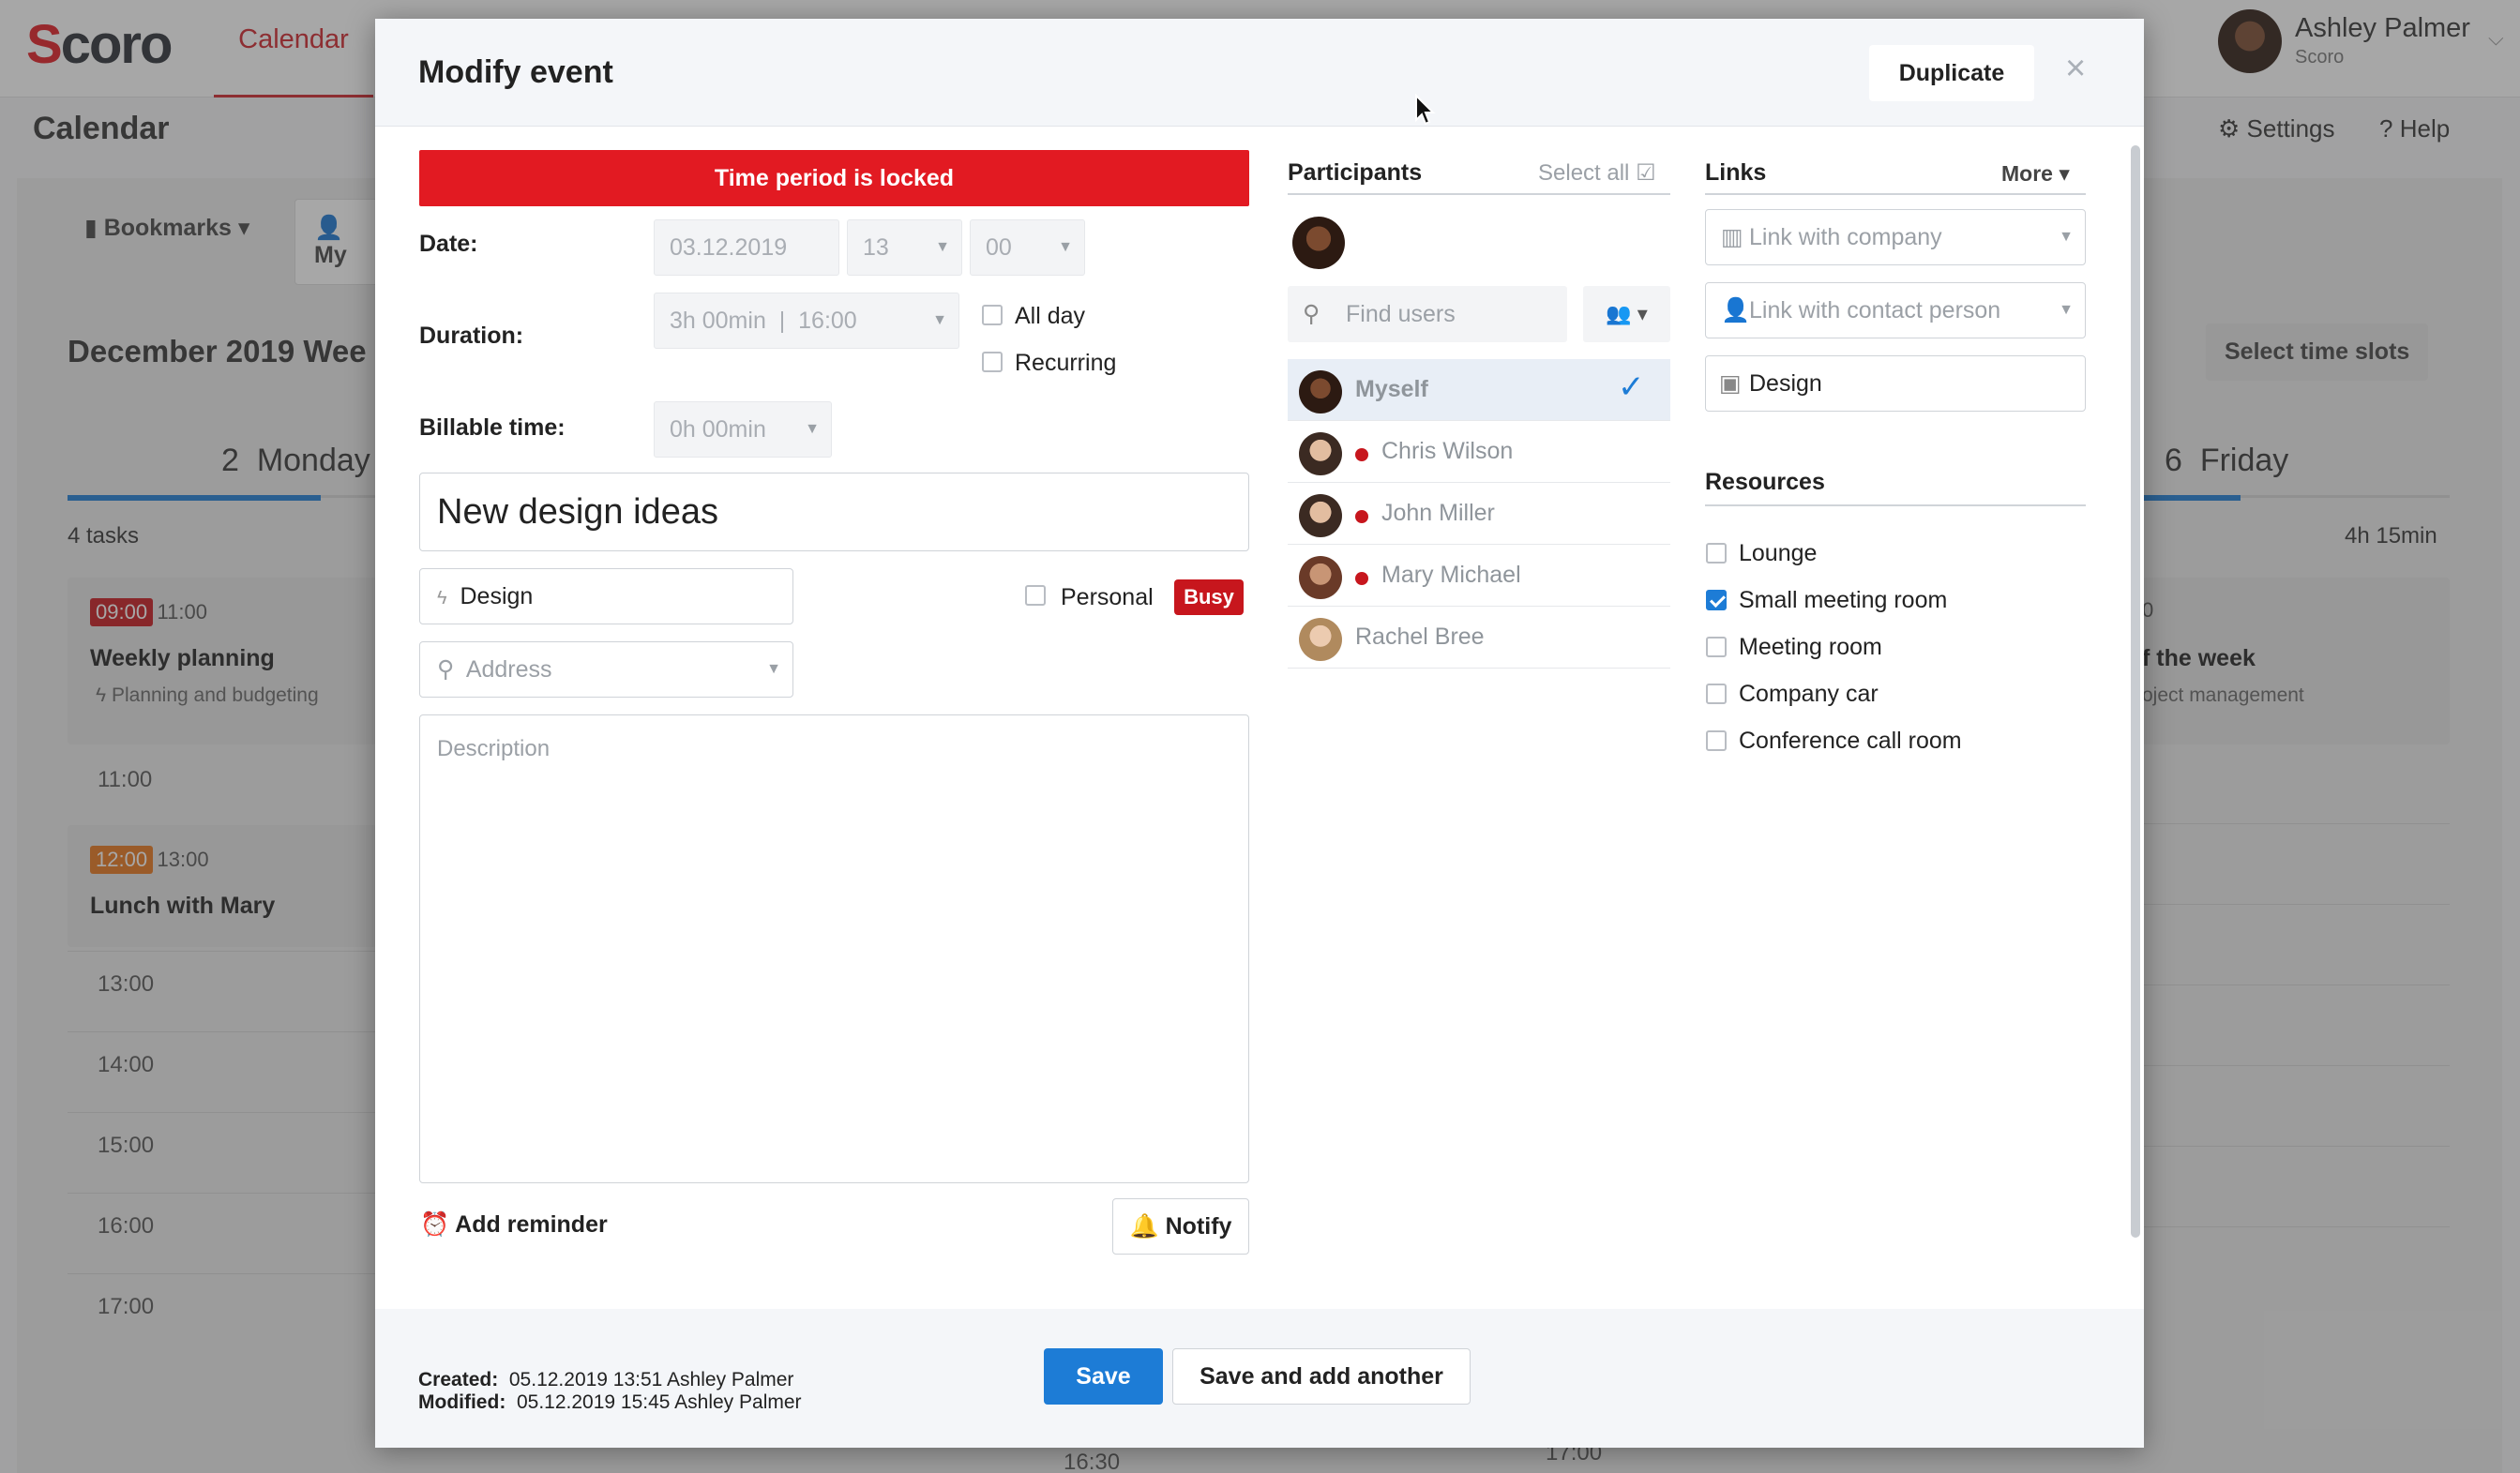 This screenshot has width=2520, height=1473. Describe the element at coordinates (2135, 691) in the screenshot. I see `modal-scrollbar` at that location.